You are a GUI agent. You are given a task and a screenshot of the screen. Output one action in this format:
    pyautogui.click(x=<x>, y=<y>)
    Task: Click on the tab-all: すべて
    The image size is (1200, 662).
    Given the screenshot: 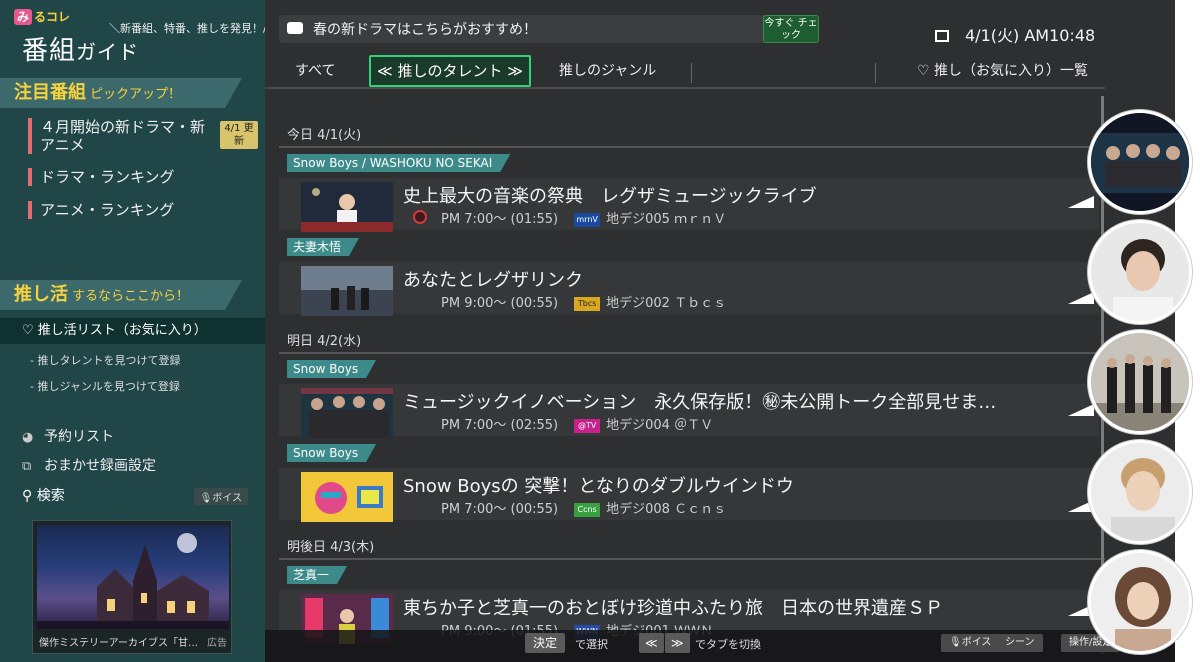 What is the action you would take?
    pyautogui.click(x=315, y=71)
    